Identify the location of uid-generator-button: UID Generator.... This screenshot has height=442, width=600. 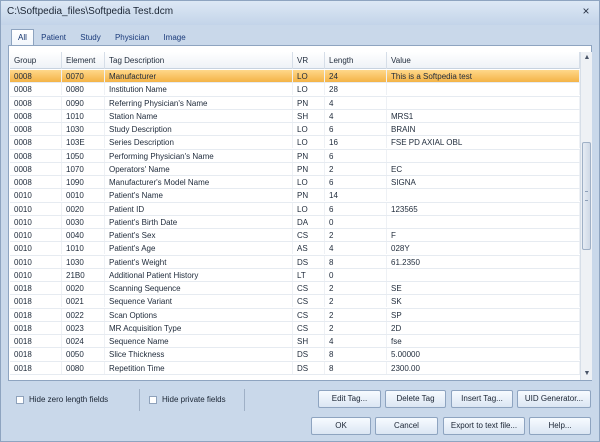
(554, 399).